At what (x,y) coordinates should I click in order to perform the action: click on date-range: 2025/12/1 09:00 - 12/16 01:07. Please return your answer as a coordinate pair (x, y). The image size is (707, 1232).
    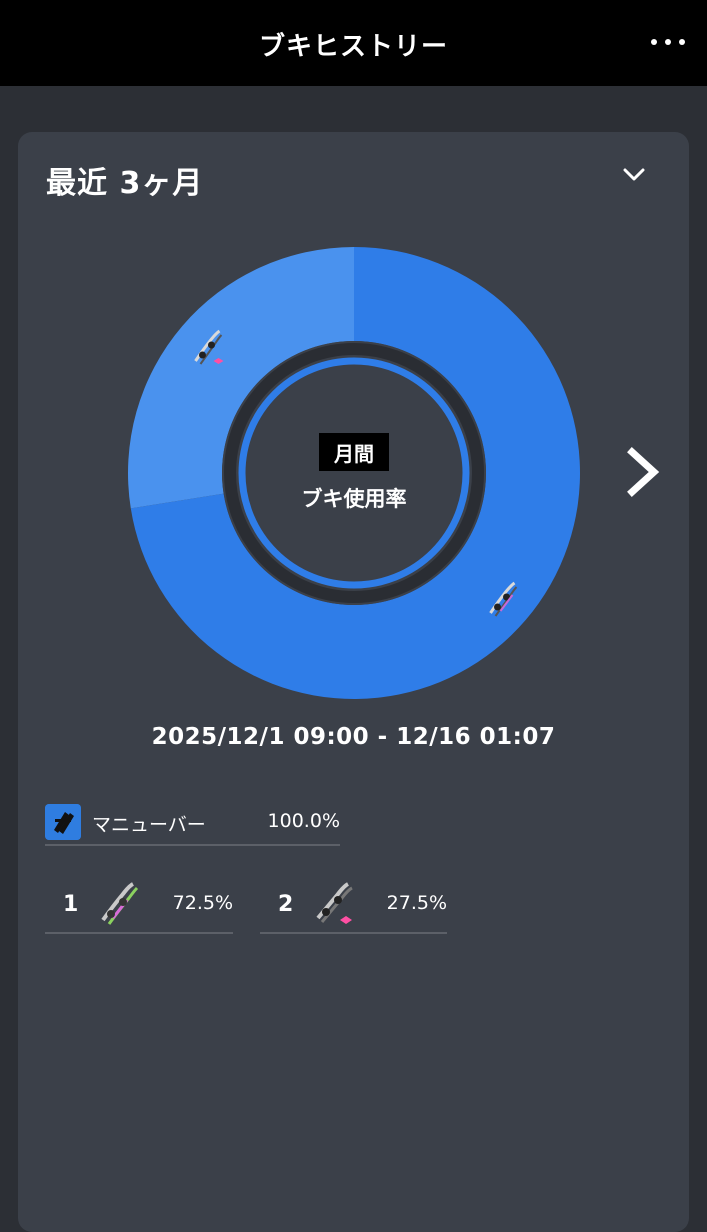
    Looking at the image, I should click on (353, 737).